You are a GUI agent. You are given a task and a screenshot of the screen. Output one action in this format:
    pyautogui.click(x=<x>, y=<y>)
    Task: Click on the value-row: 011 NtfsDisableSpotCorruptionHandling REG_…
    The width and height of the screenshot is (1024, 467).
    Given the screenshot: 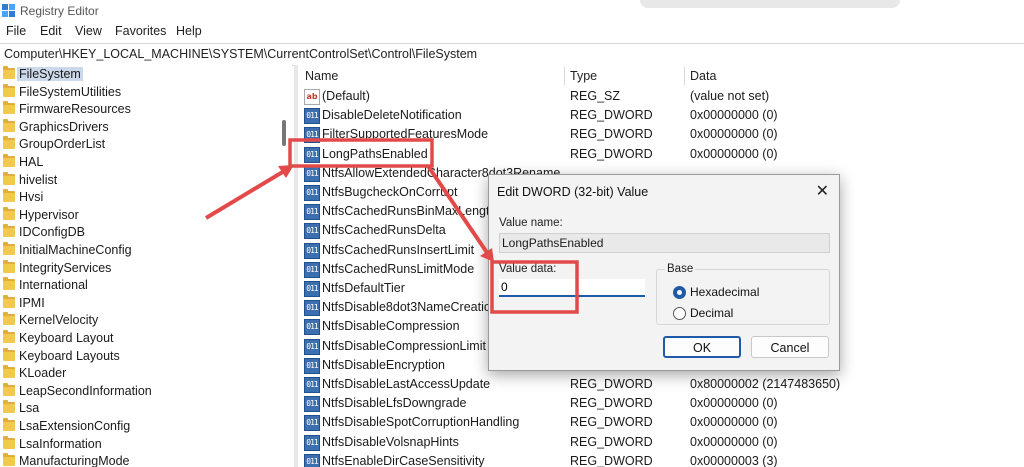 What is the action you would take?
    pyautogui.click(x=661, y=422)
    